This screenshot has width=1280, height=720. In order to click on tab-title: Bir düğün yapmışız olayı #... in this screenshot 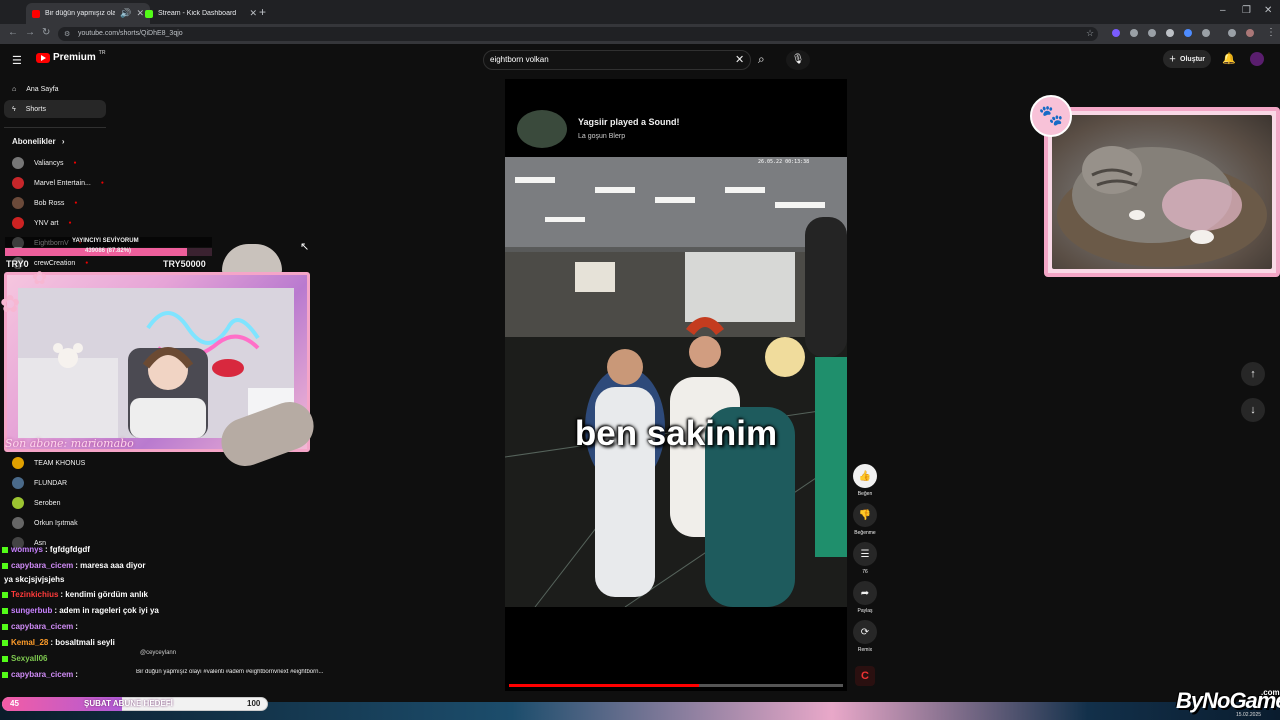, I will do `click(80, 13)`.